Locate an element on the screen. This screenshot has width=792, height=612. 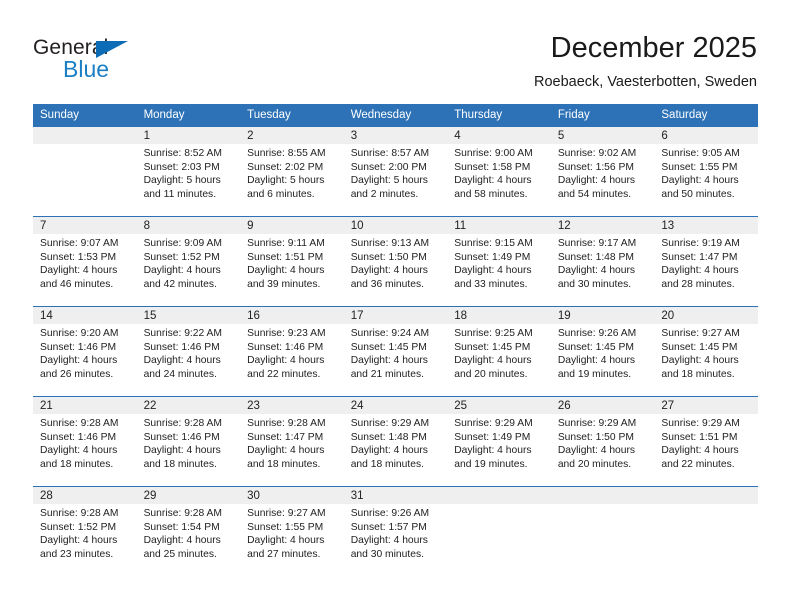
sunset-time: Sunset: 2:00 PM is located at coordinates (388, 167).